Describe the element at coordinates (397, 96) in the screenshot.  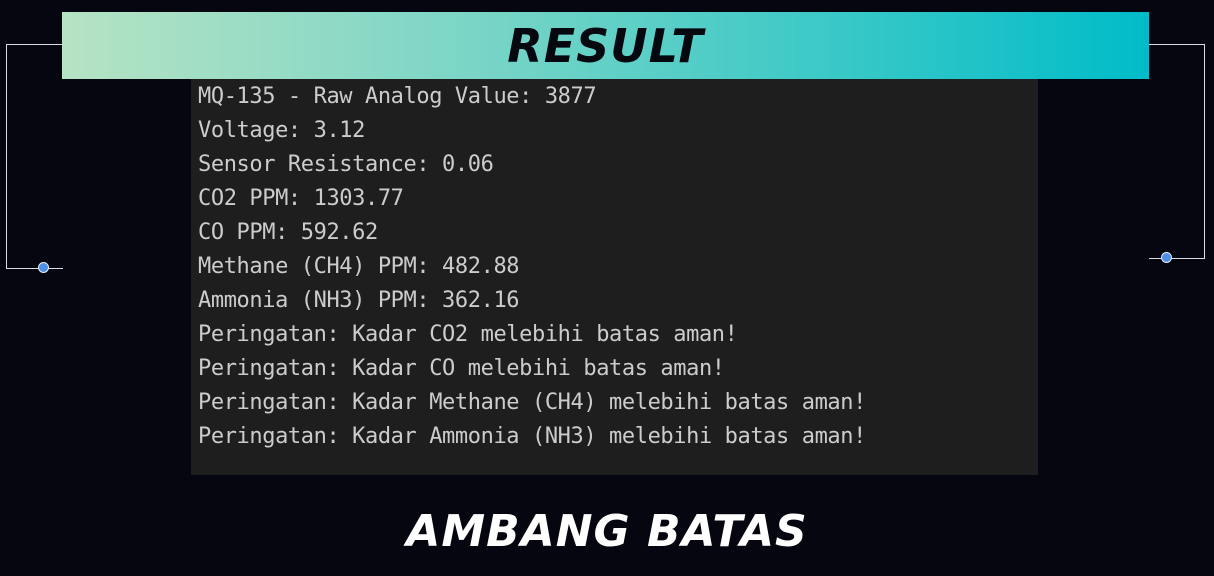
I see `console-line-raw-analog: MQ-135 - Raw Analog Value: 3877` at that location.